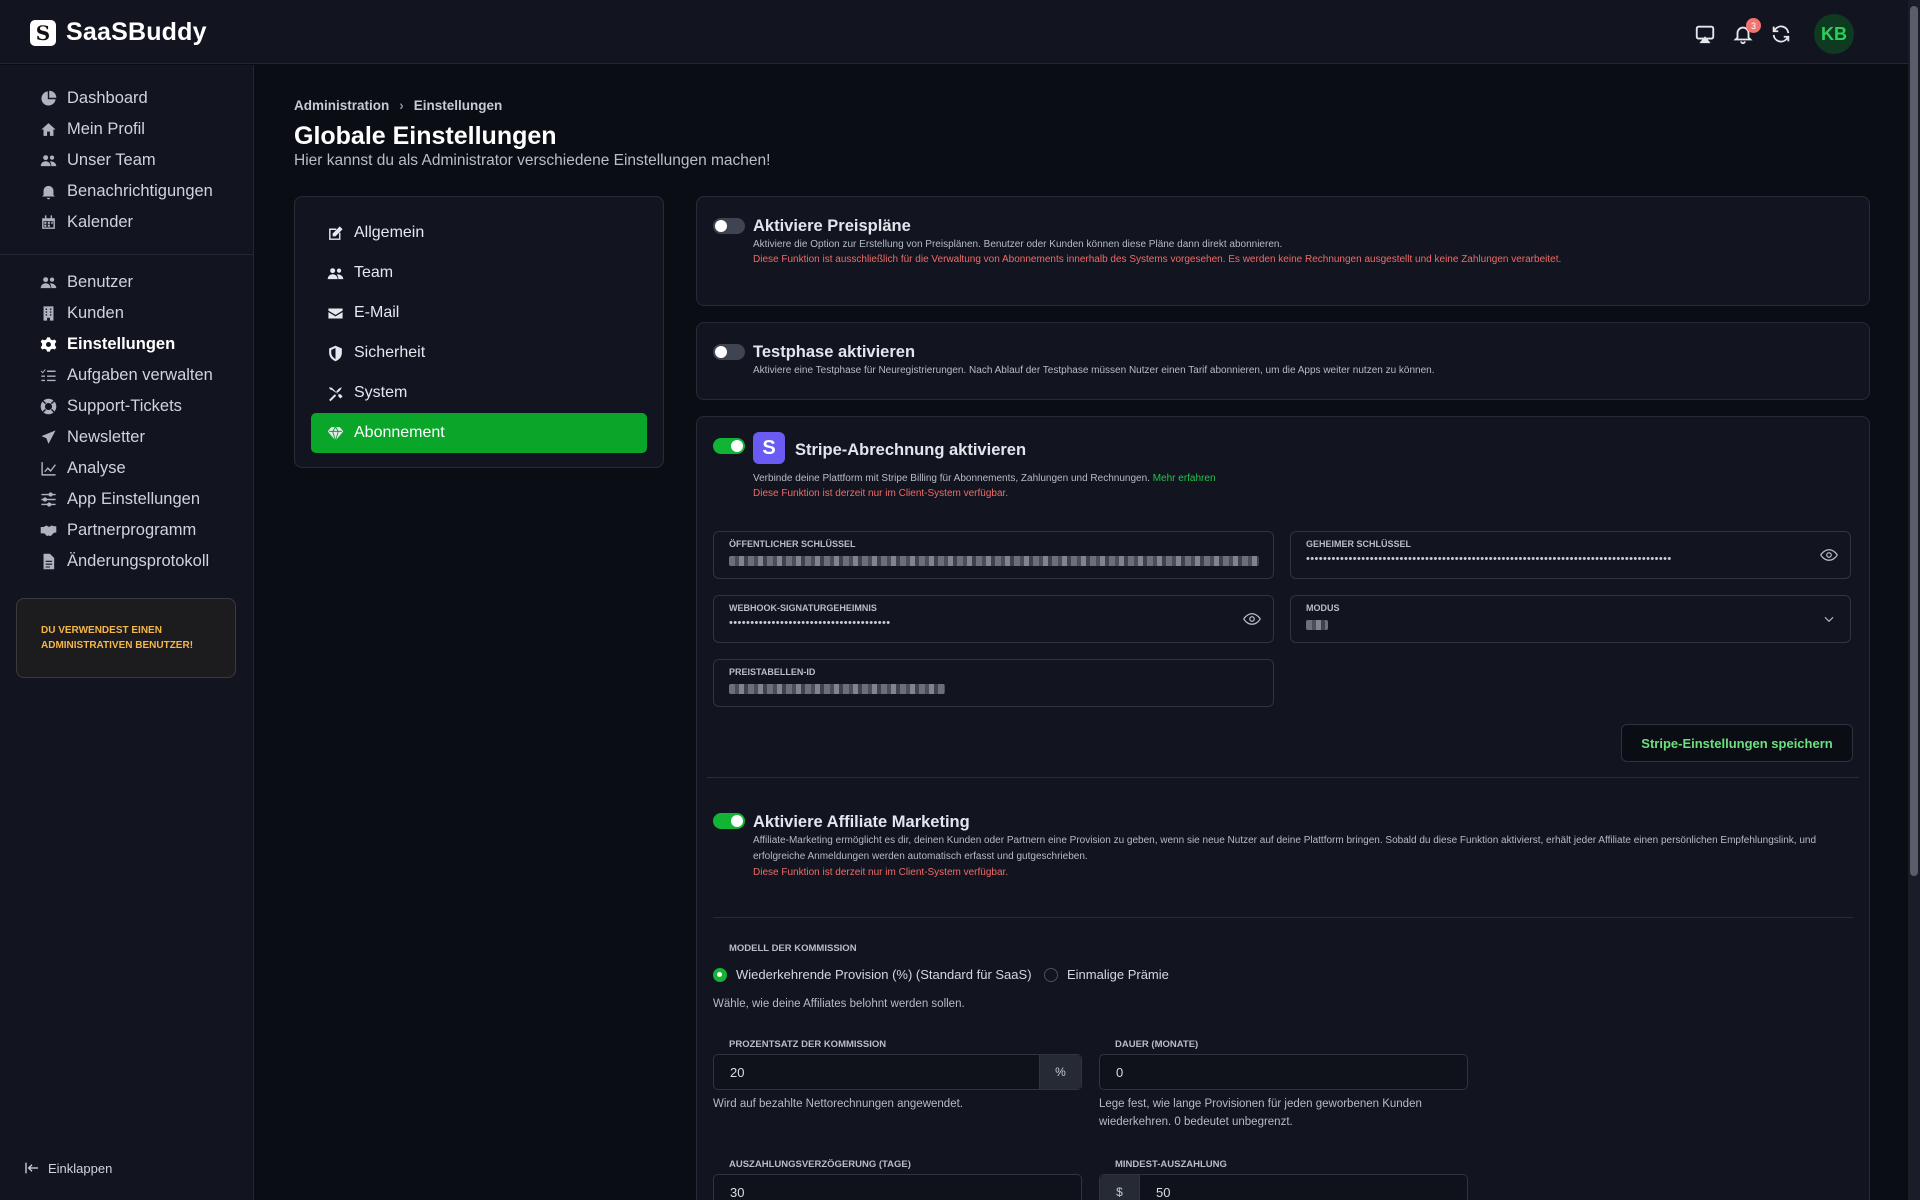  Describe the element at coordinates (1184, 478) in the screenshot. I see `stripe-learn-more-link: Mehr erfahren` at that location.